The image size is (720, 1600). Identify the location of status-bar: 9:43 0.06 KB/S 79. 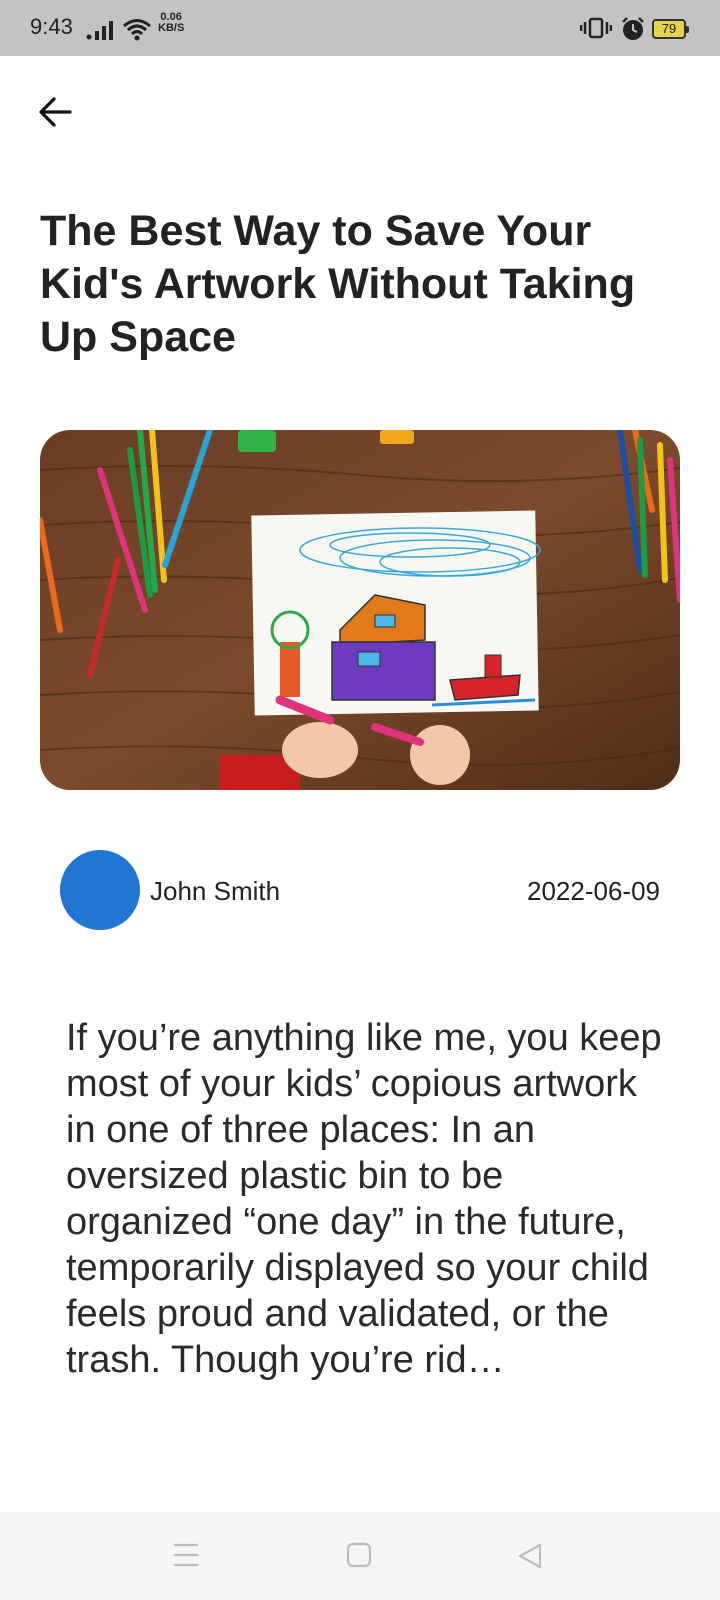
(360, 28).